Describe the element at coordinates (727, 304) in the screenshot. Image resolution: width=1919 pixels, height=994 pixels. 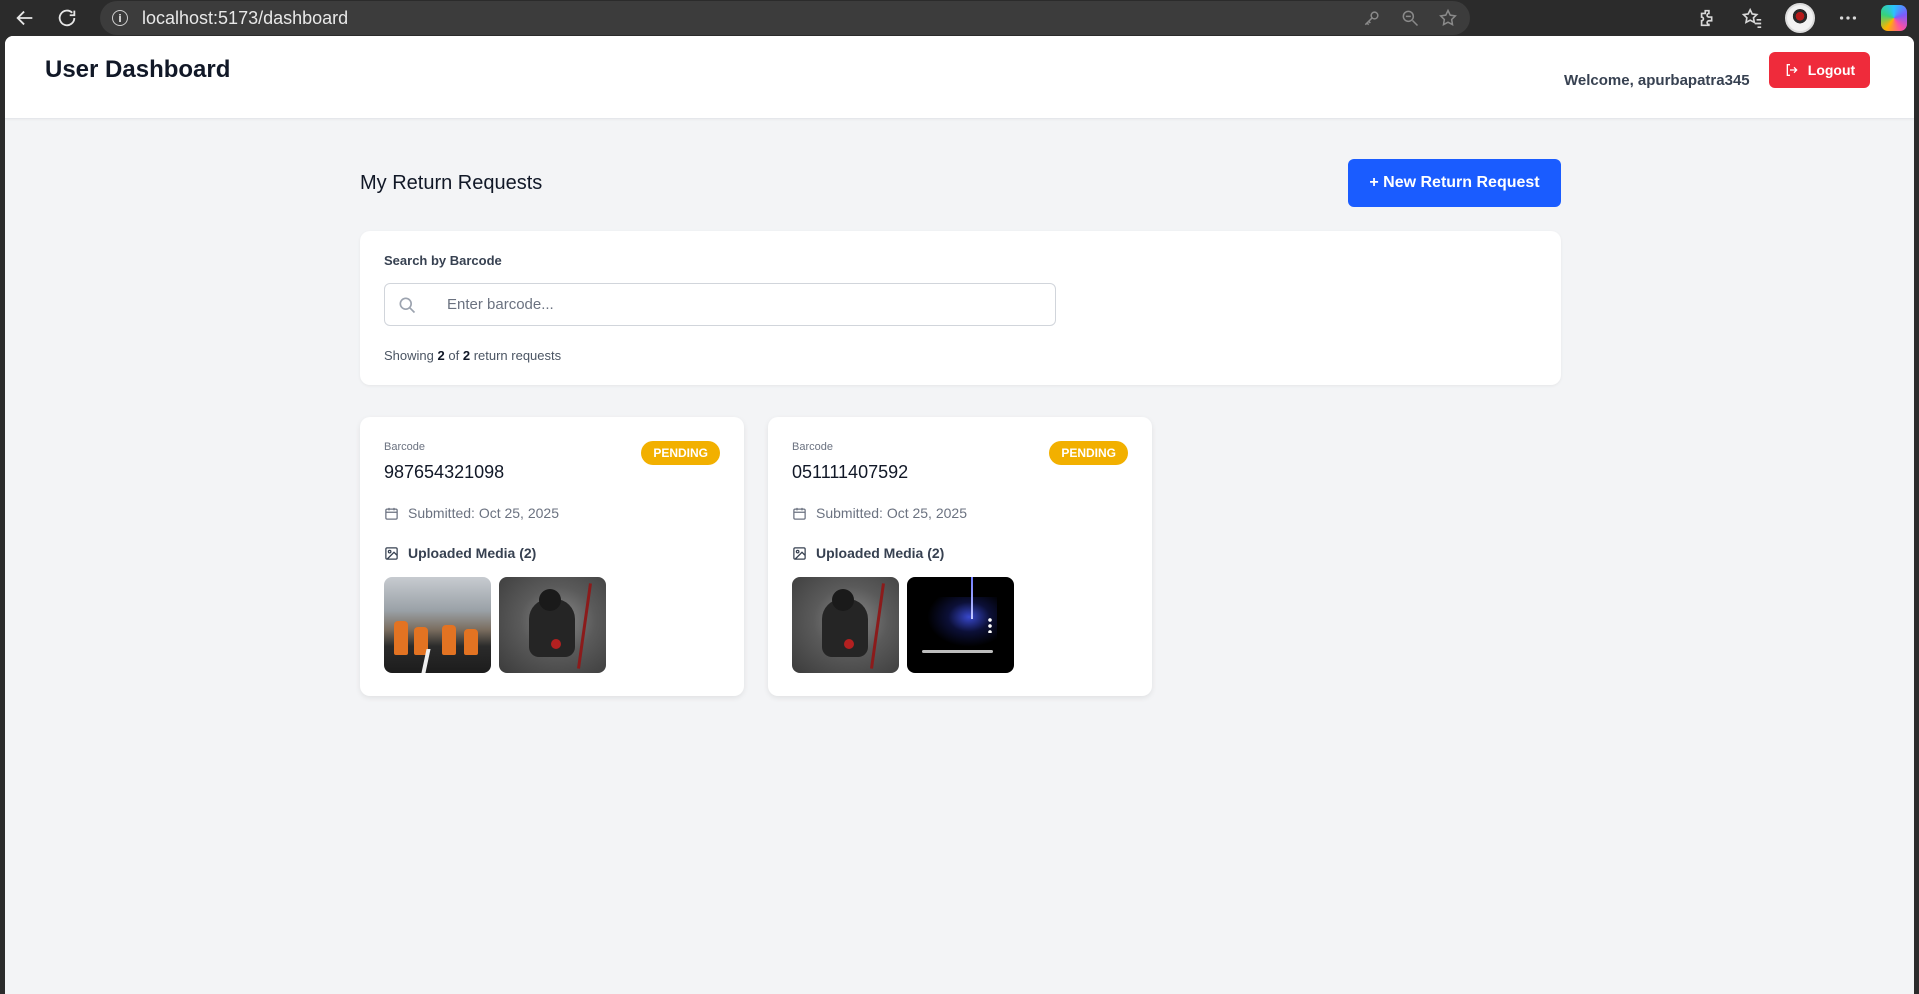
I see `barcode-search-input` at that location.